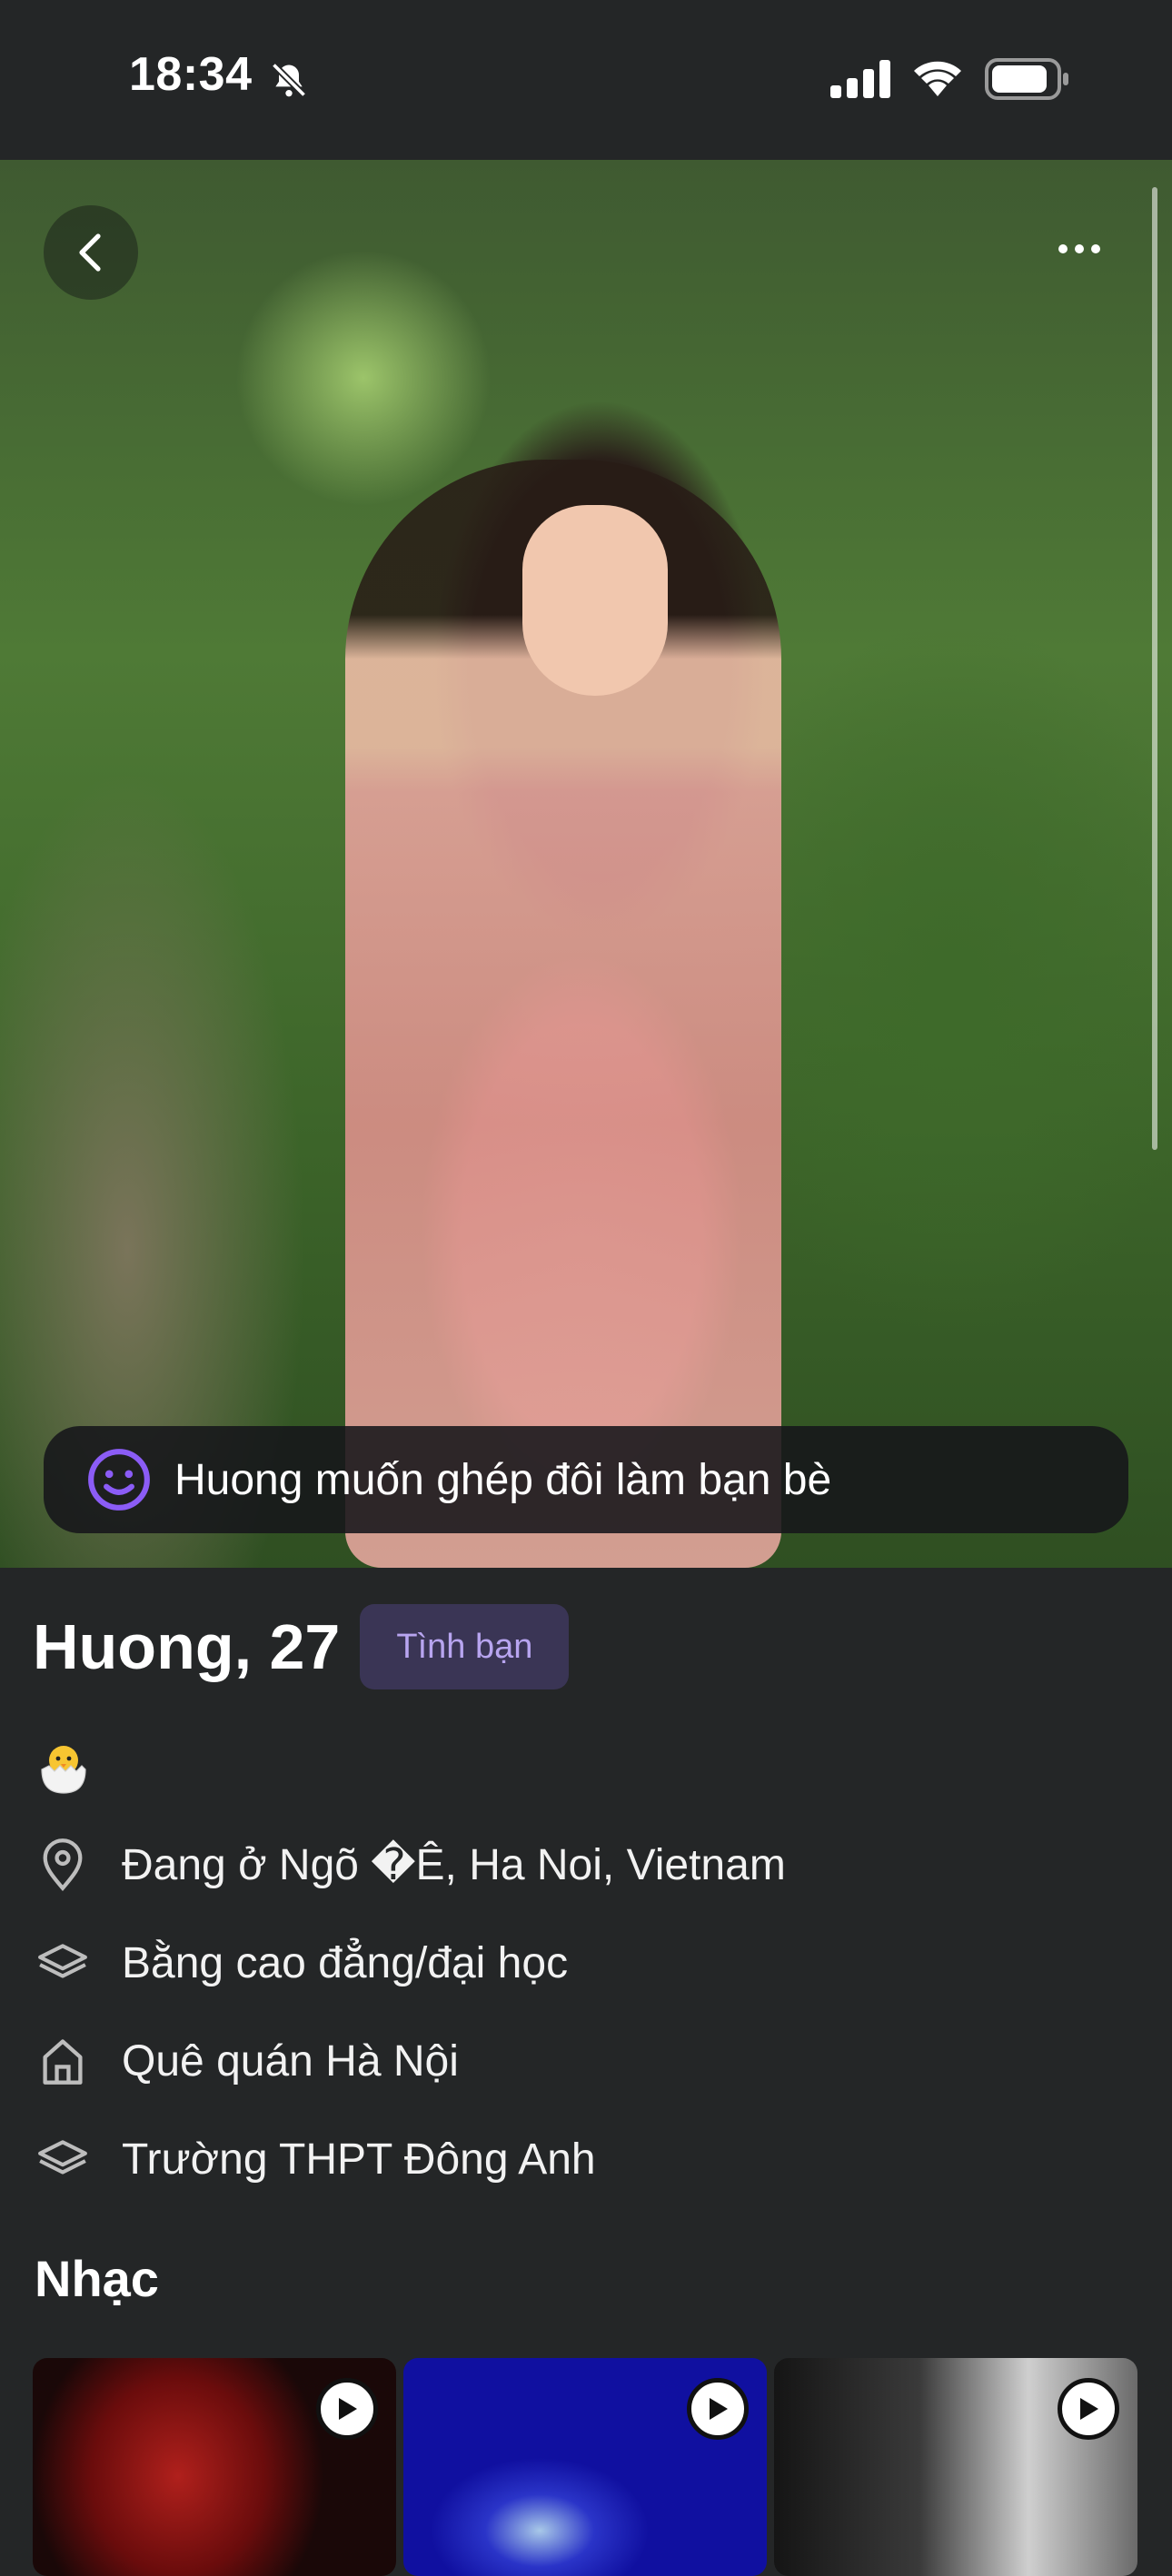  I want to click on detail-education: Bằng cao đẳng/đại học, so click(301, 1963).